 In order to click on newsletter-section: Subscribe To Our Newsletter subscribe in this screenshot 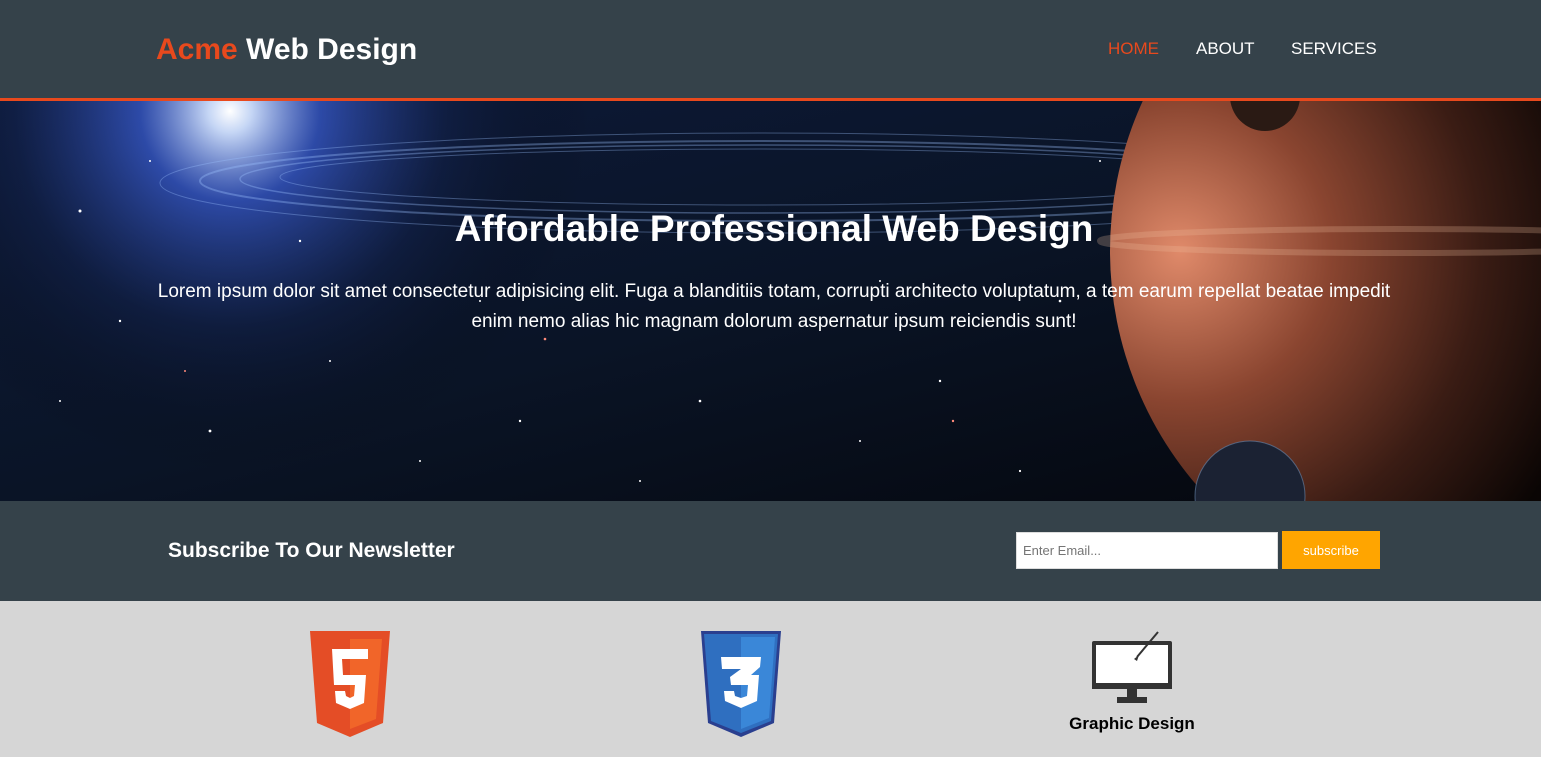, I will do `click(770, 551)`.